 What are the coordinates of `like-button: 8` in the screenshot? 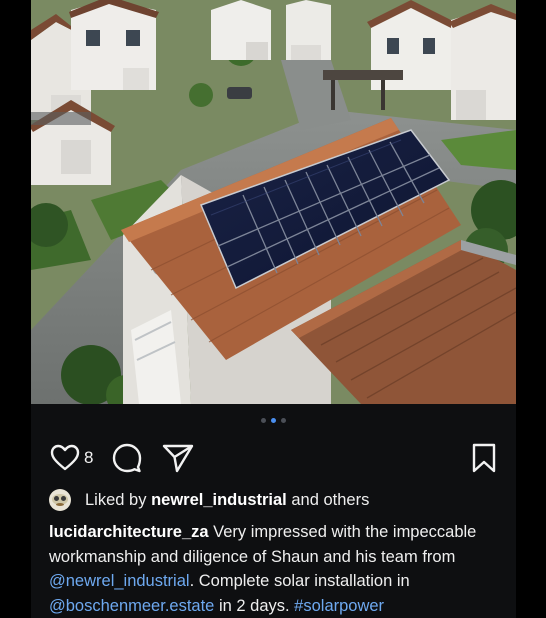 It's located at (71, 458).